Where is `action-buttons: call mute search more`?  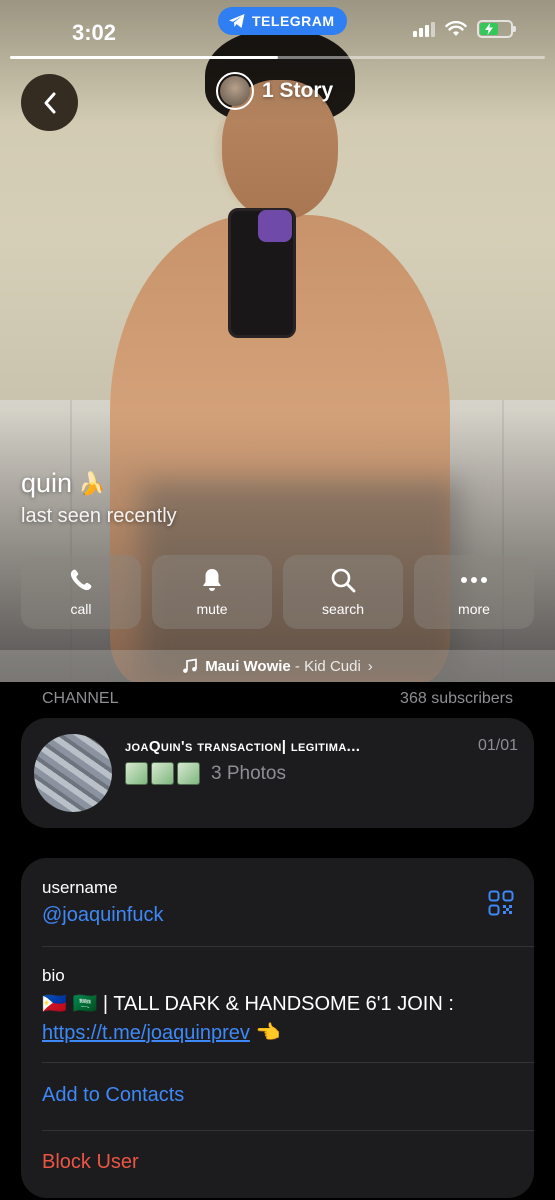
action-buttons: call mute search more is located at coordinates (277, 592).